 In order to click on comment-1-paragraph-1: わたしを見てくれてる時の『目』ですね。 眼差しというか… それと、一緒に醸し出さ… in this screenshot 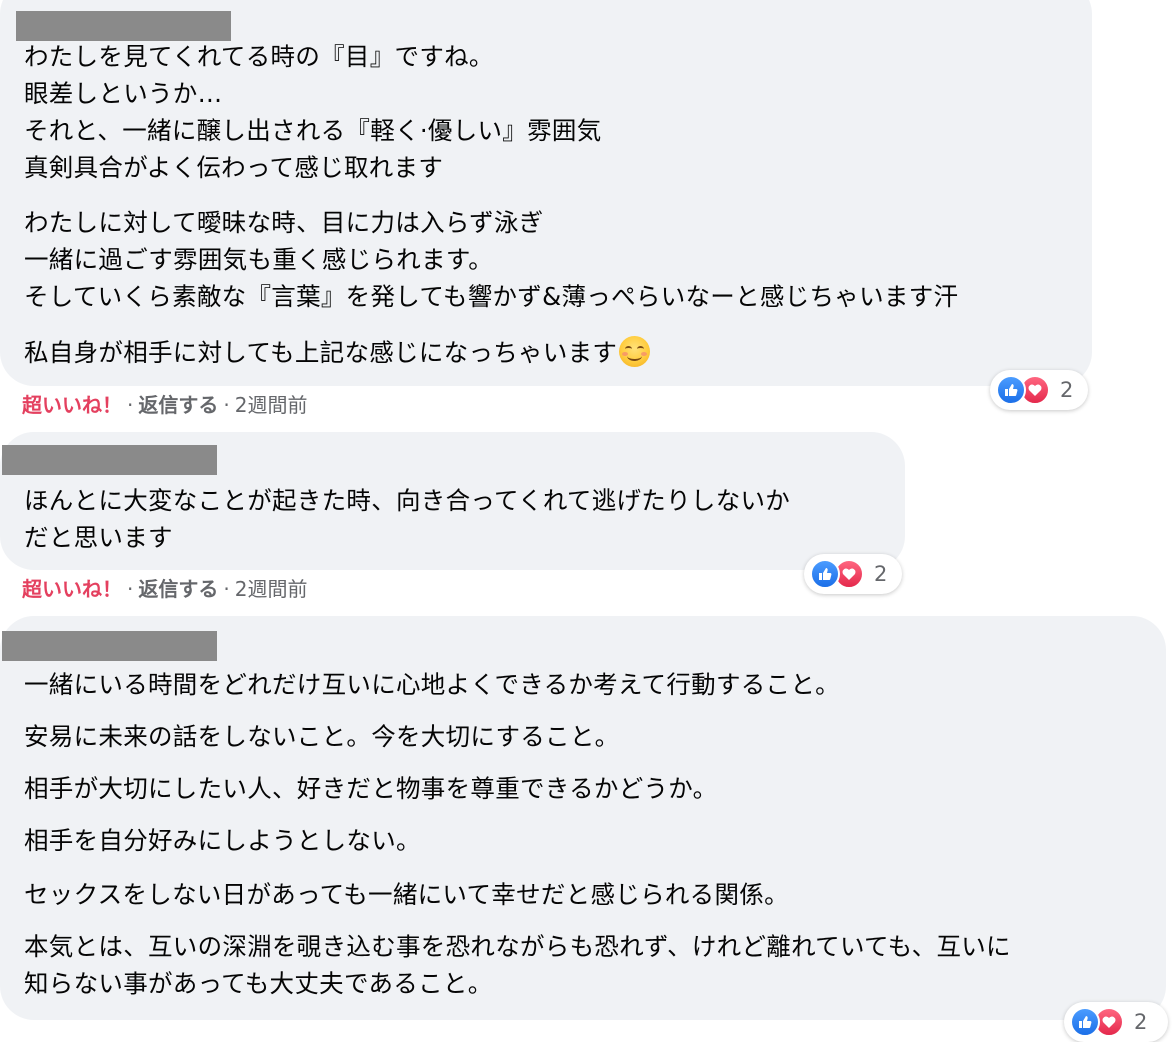, I will do `click(313, 112)`.